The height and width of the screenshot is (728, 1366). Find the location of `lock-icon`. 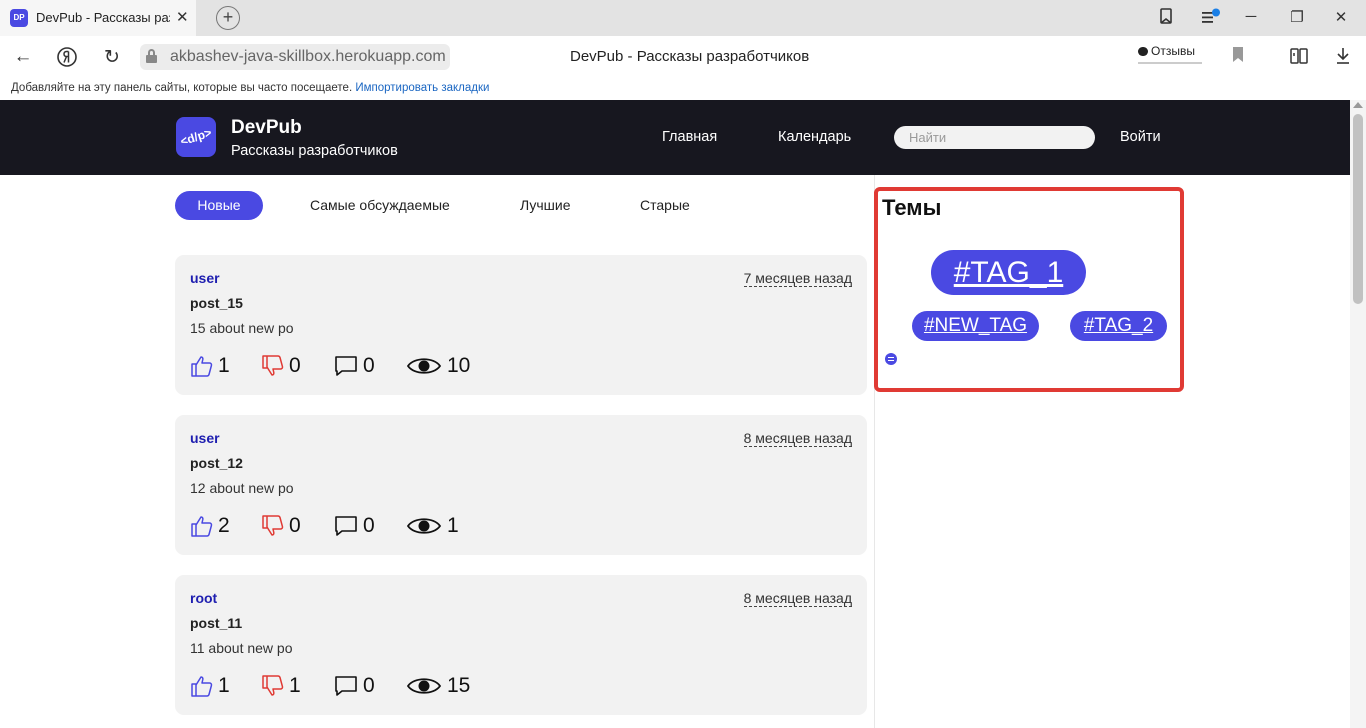

lock-icon is located at coordinates (151, 56).